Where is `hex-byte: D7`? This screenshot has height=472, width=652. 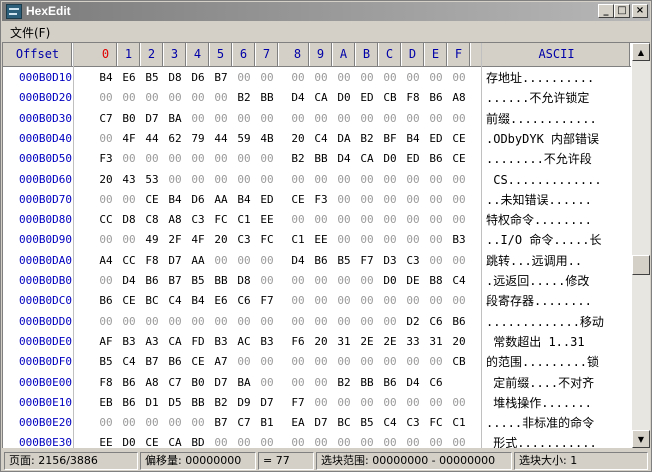
hex-byte: D7 is located at coordinates (152, 119).